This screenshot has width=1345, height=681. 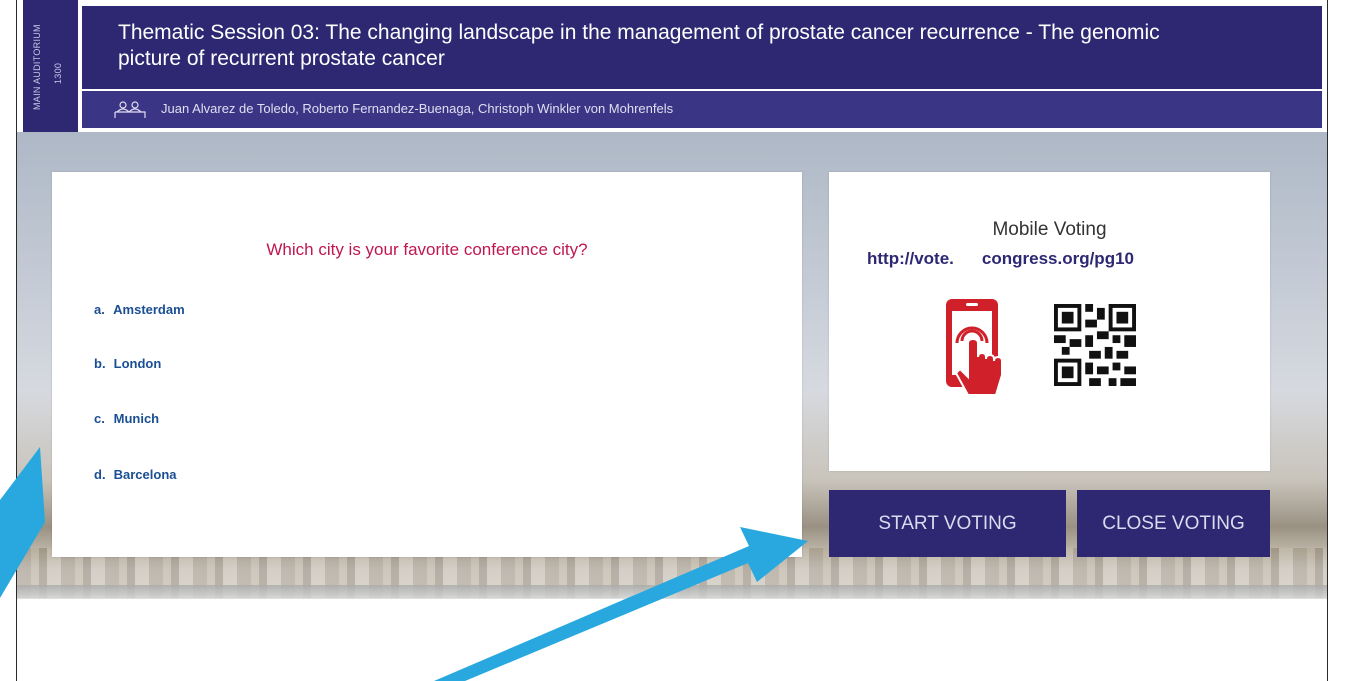 I want to click on option-letter: b., so click(x=100, y=363).